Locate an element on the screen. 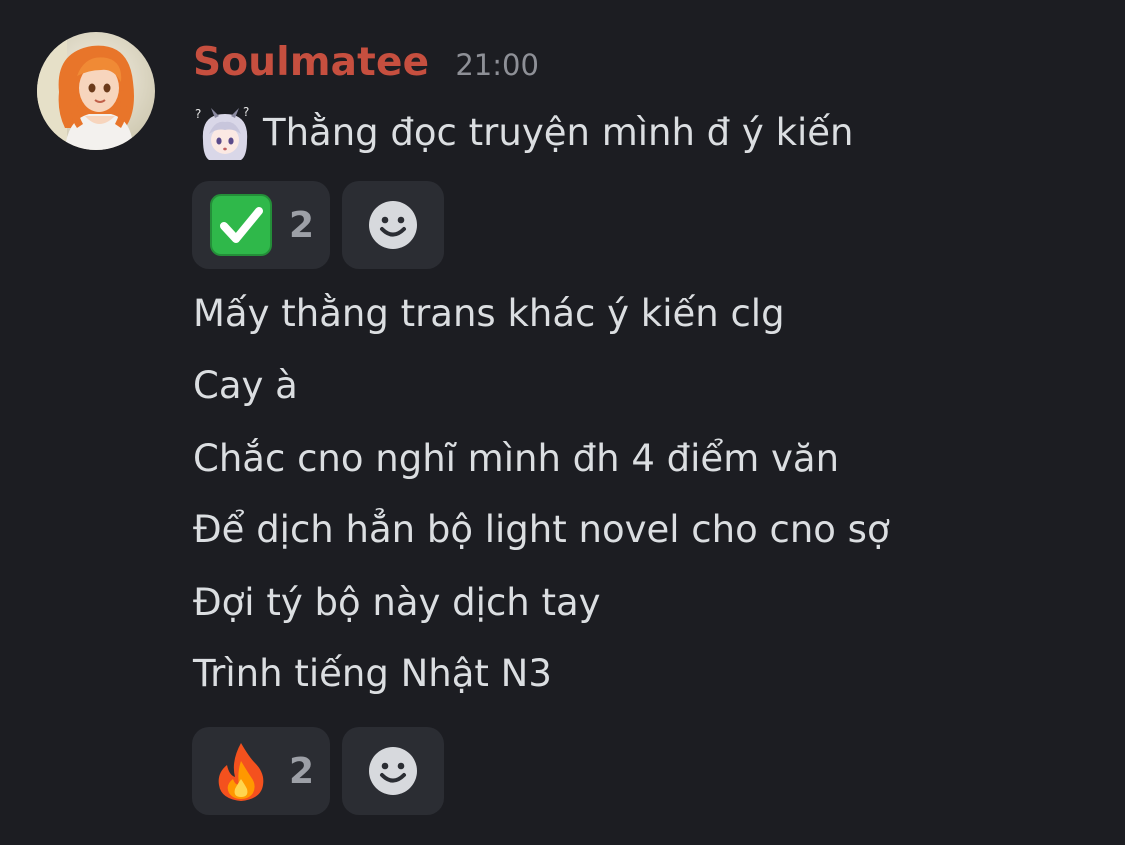  message-line-4: Chắc cno nghĩ mình đh 4 điểm văn is located at coordinates (516, 458).